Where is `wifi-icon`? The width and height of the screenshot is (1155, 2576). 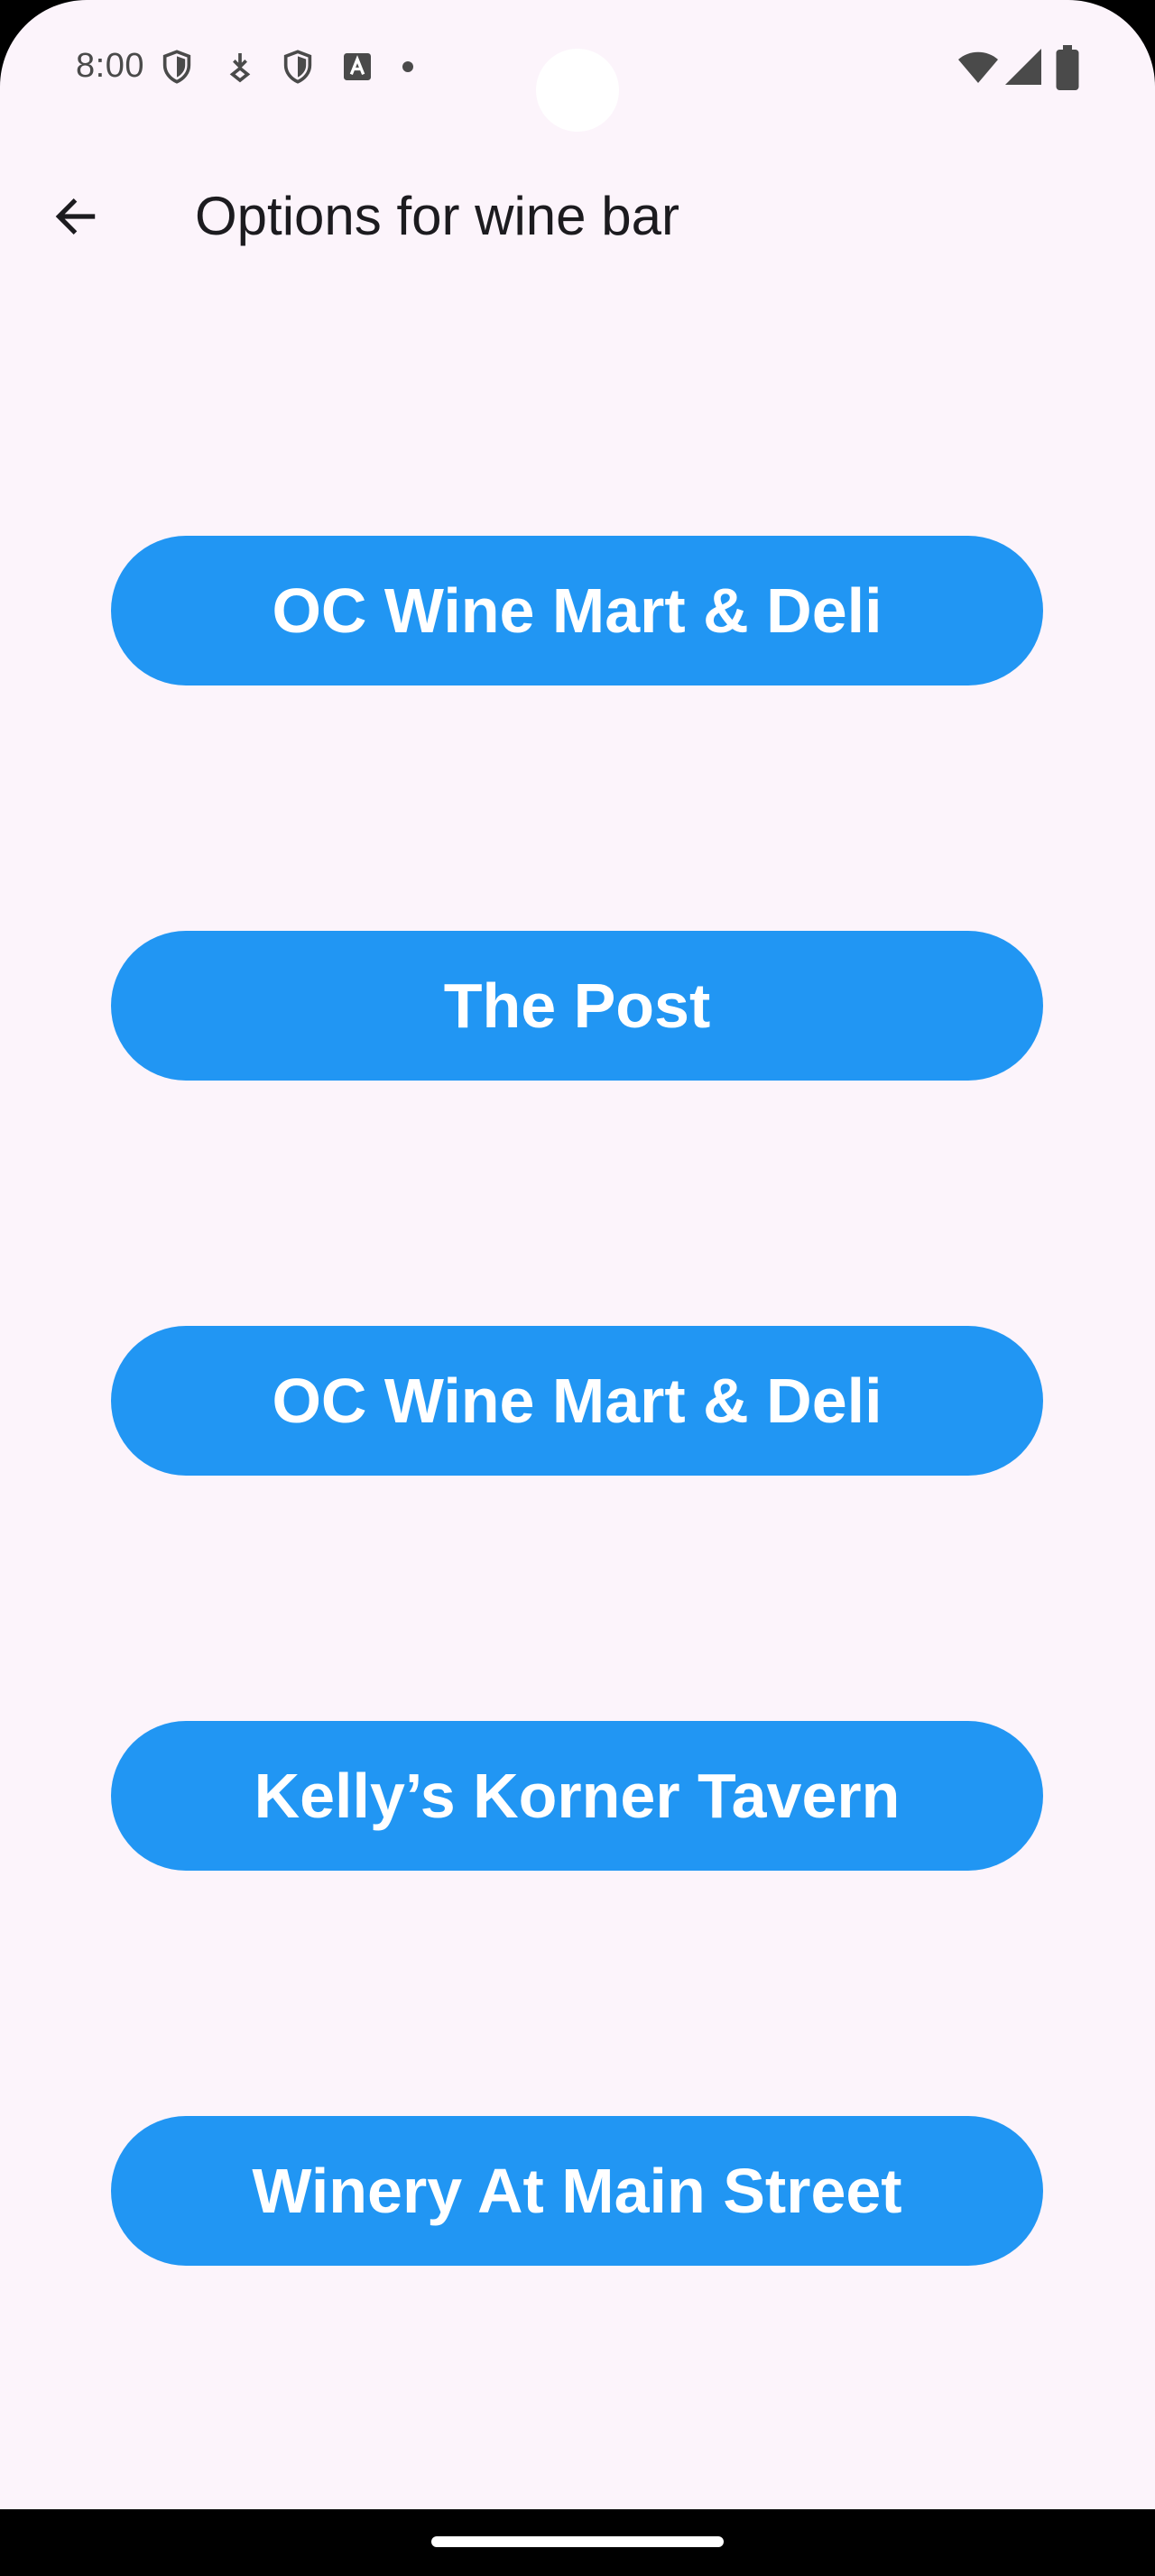 wifi-icon is located at coordinates (978, 66).